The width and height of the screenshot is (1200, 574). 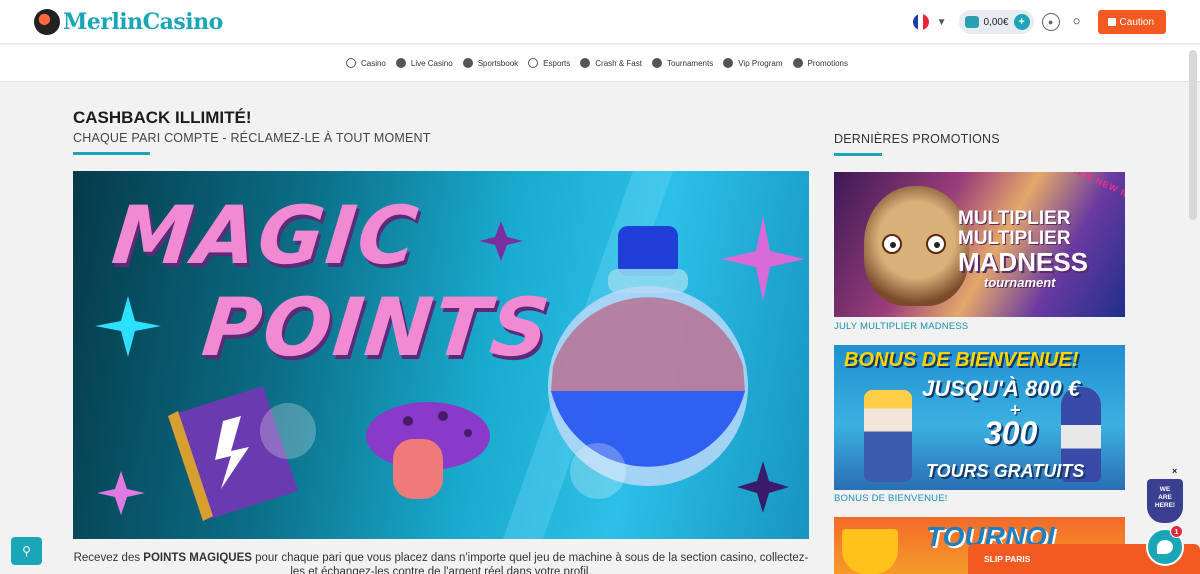 I want to click on we-are-here-badge: WE ARE HERE!, so click(x=1165, y=501).